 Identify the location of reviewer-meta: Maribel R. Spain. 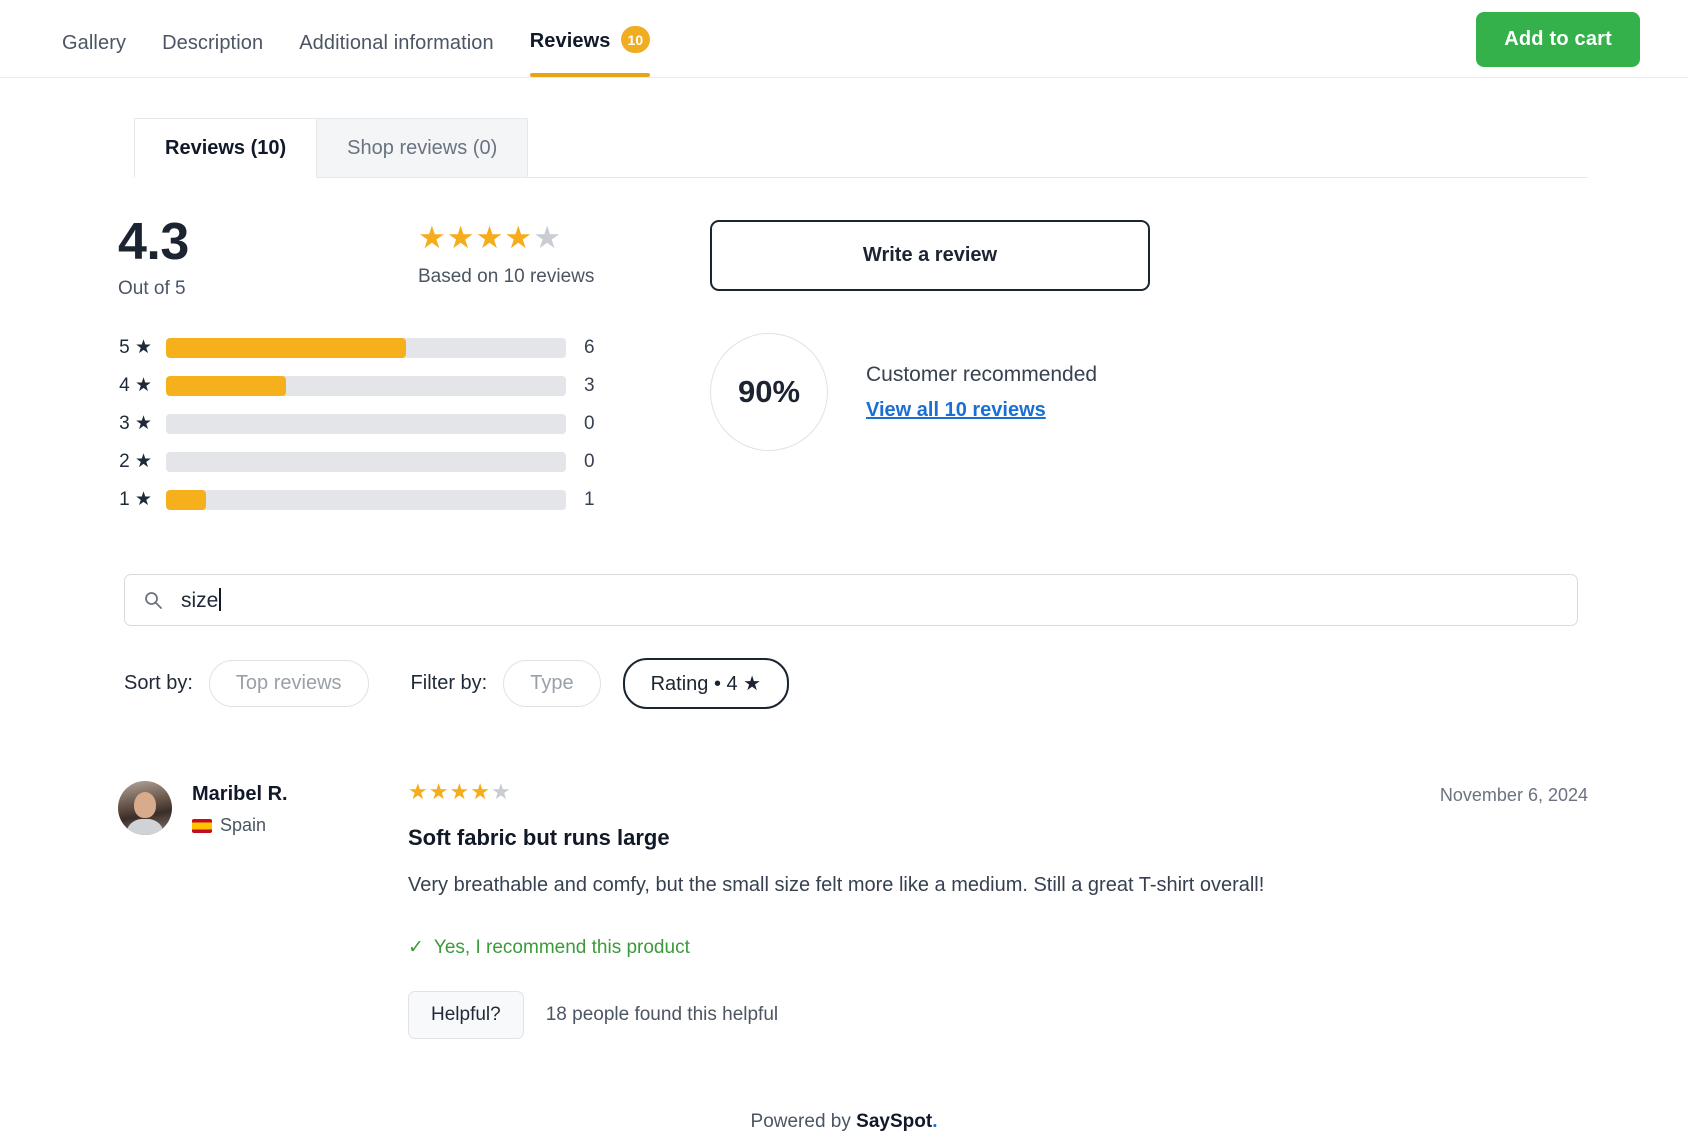
(230, 910).